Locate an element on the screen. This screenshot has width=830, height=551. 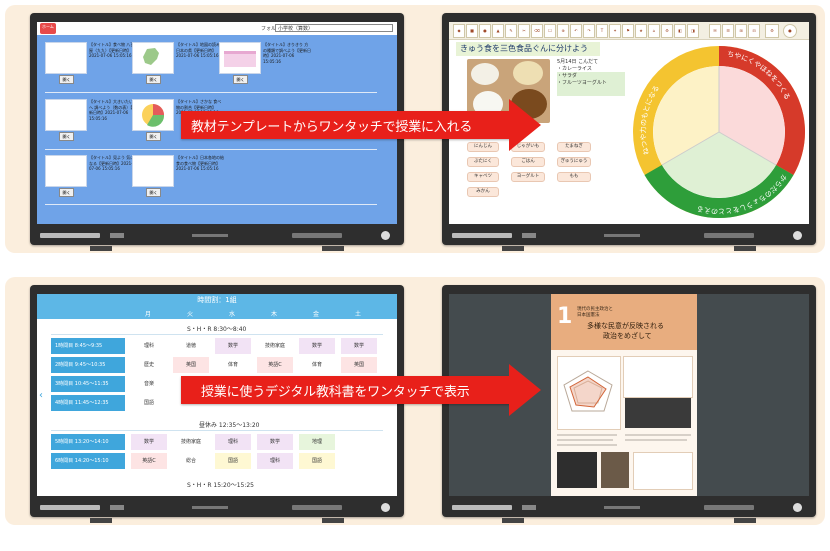
timetable-cell: 総合 is located at coordinates (191, 461).